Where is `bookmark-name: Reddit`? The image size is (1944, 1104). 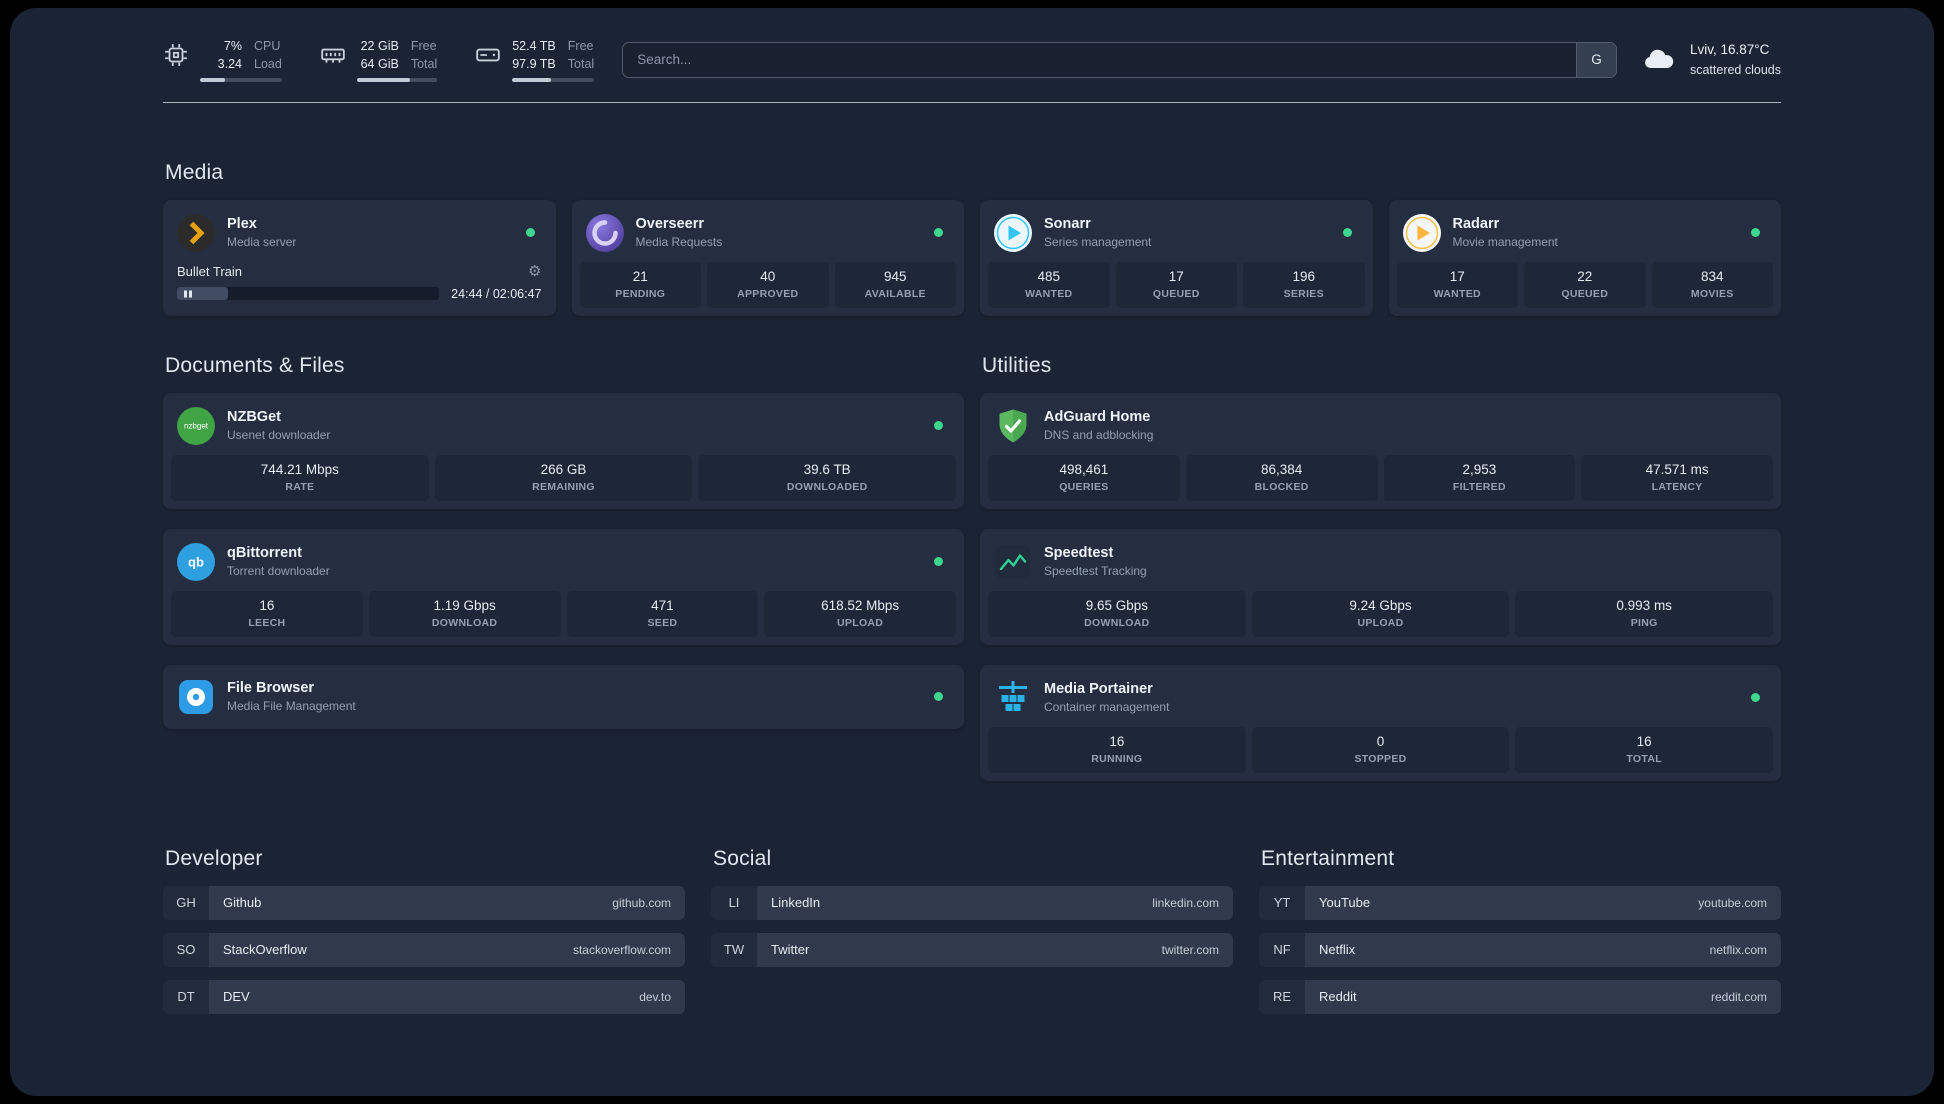 bookmark-name: Reddit is located at coordinates (1338, 996).